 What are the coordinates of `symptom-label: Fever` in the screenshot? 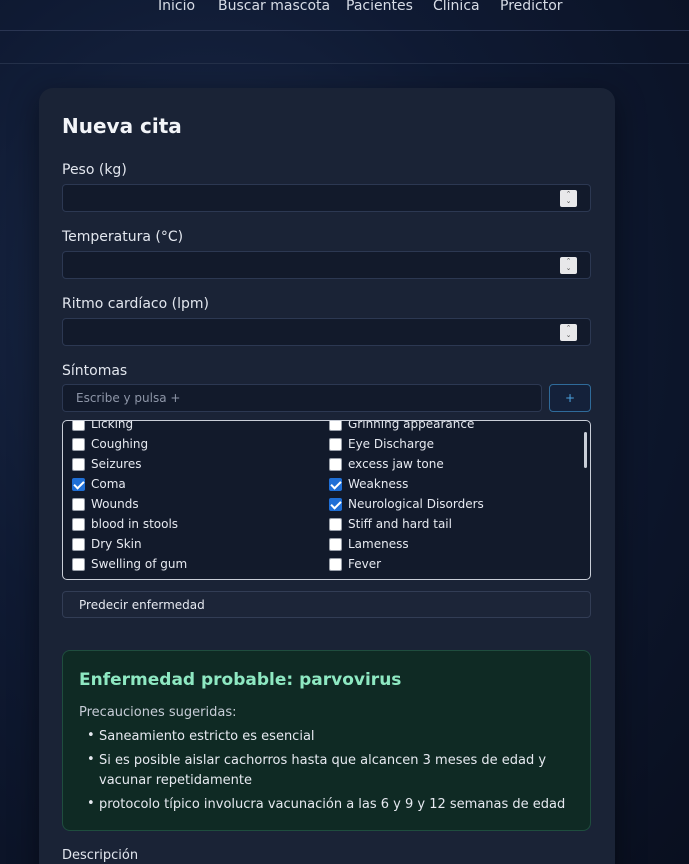 It's located at (365, 564).